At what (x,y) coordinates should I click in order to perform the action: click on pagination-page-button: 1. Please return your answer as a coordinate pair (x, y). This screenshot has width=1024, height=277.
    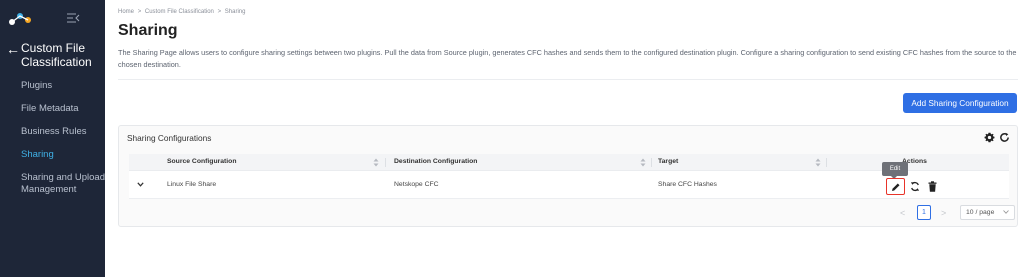
    Looking at the image, I should click on (924, 212).